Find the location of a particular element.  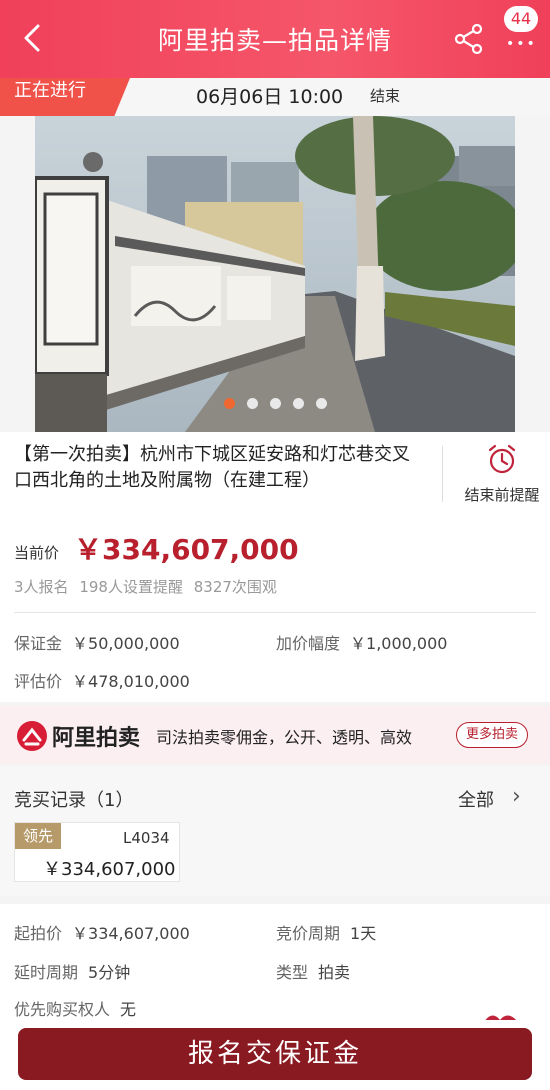

bid-records-section: 竞买记录（1） 全部 › 领先 L4034 ￥334,607,000 is located at coordinates (275, 831).